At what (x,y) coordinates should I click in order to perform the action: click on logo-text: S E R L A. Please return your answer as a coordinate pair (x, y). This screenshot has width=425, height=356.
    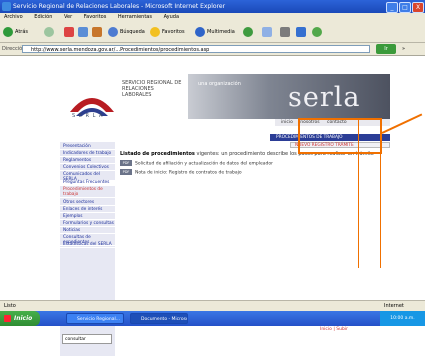
    Looking at the image, I should click on (88, 116).